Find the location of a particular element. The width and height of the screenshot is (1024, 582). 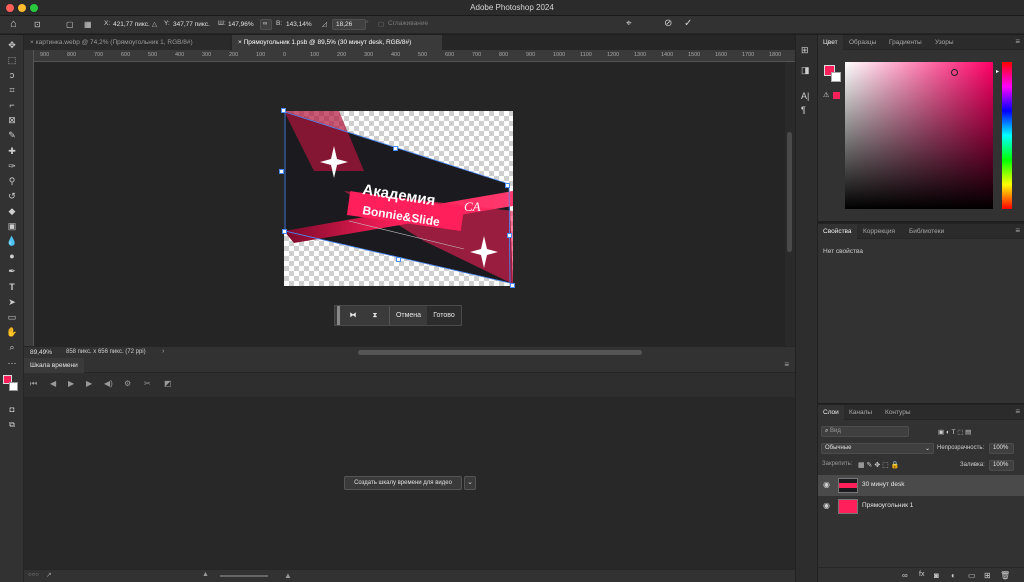

create-video-timeline-button: Создать шкалу времени для видео is located at coordinates (403, 483).